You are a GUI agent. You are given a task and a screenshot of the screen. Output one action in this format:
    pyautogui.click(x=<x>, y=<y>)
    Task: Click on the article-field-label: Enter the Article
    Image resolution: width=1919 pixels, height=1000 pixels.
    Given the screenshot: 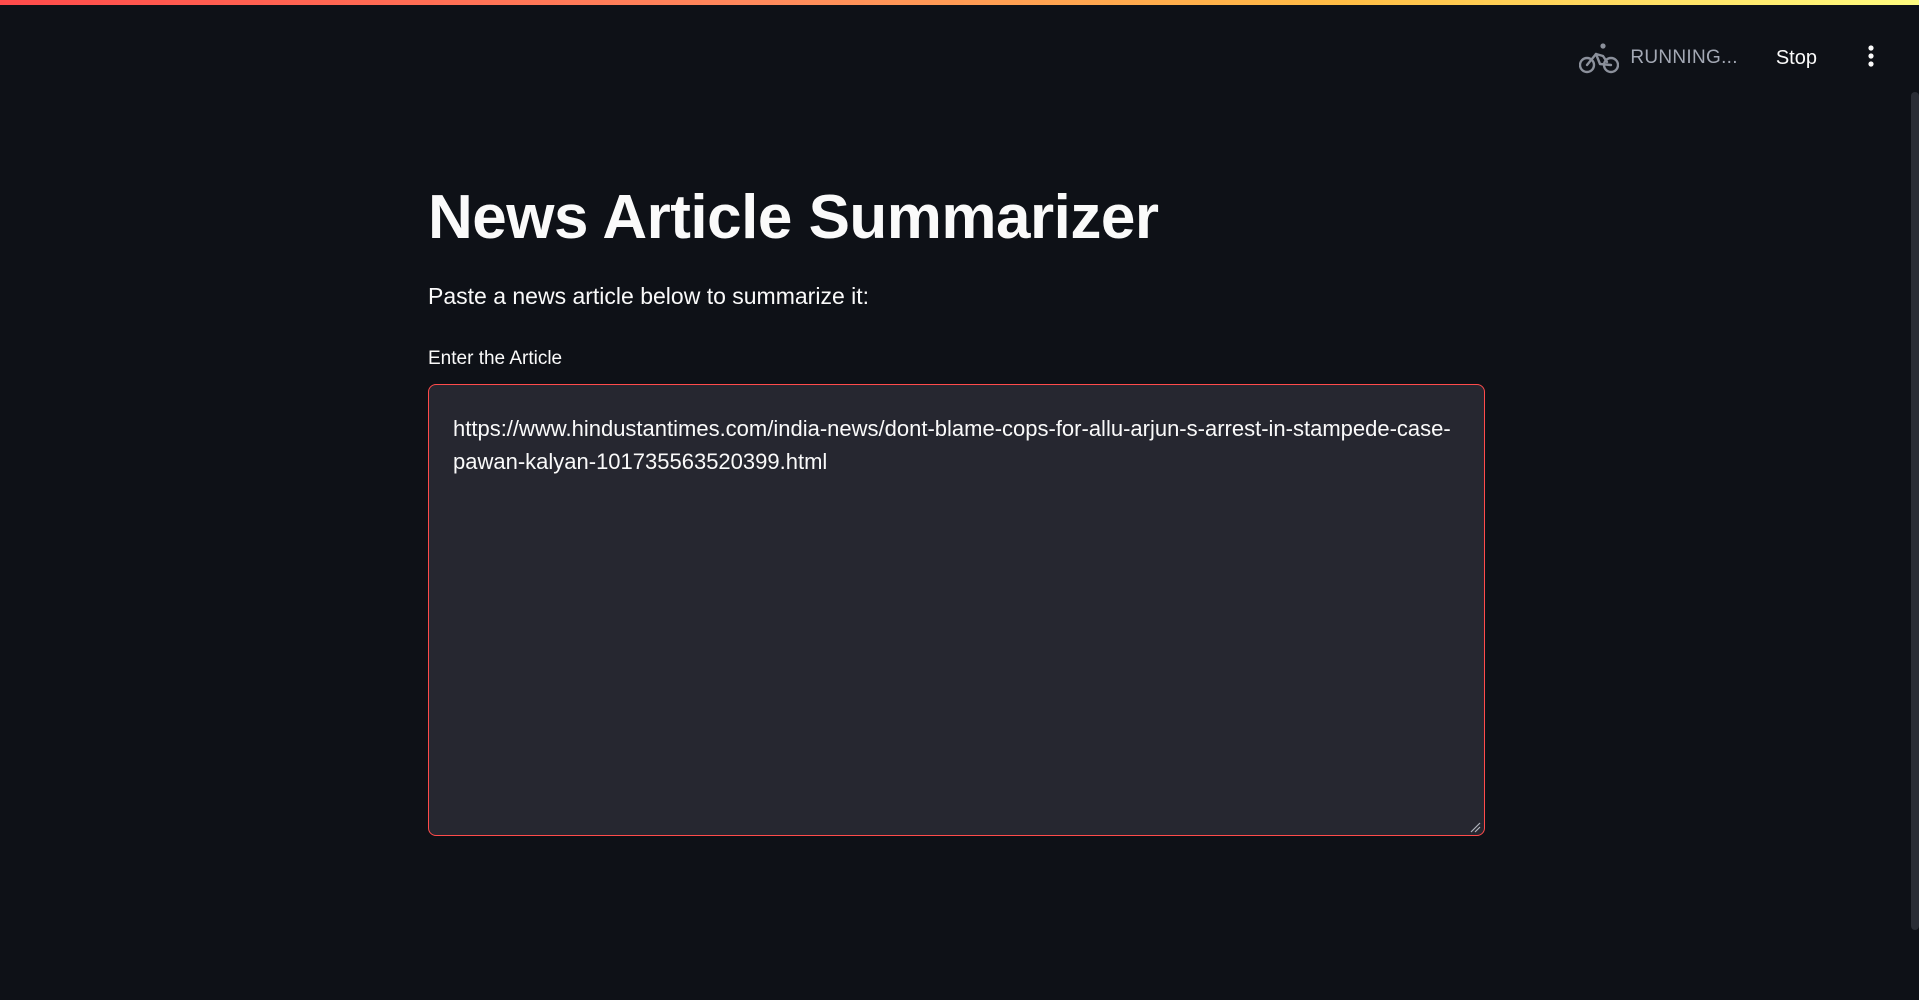 What is the action you would take?
    pyautogui.click(x=495, y=358)
    